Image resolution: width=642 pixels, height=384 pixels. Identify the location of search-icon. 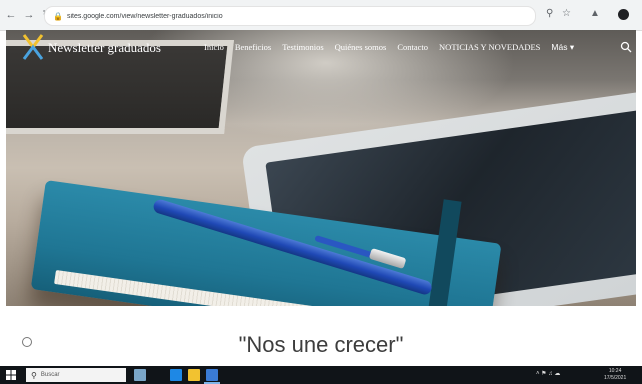
(626, 47).